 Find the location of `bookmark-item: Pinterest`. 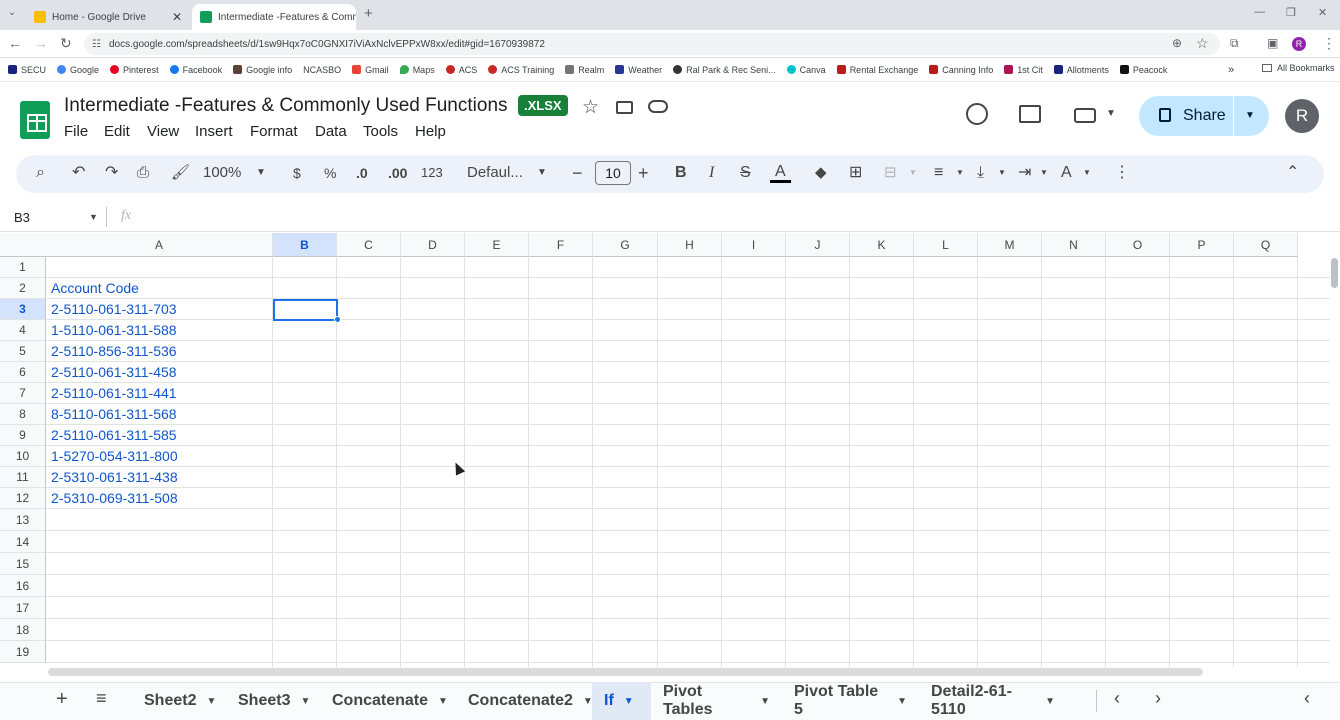

bookmark-item: Pinterest is located at coordinates (134, 70).